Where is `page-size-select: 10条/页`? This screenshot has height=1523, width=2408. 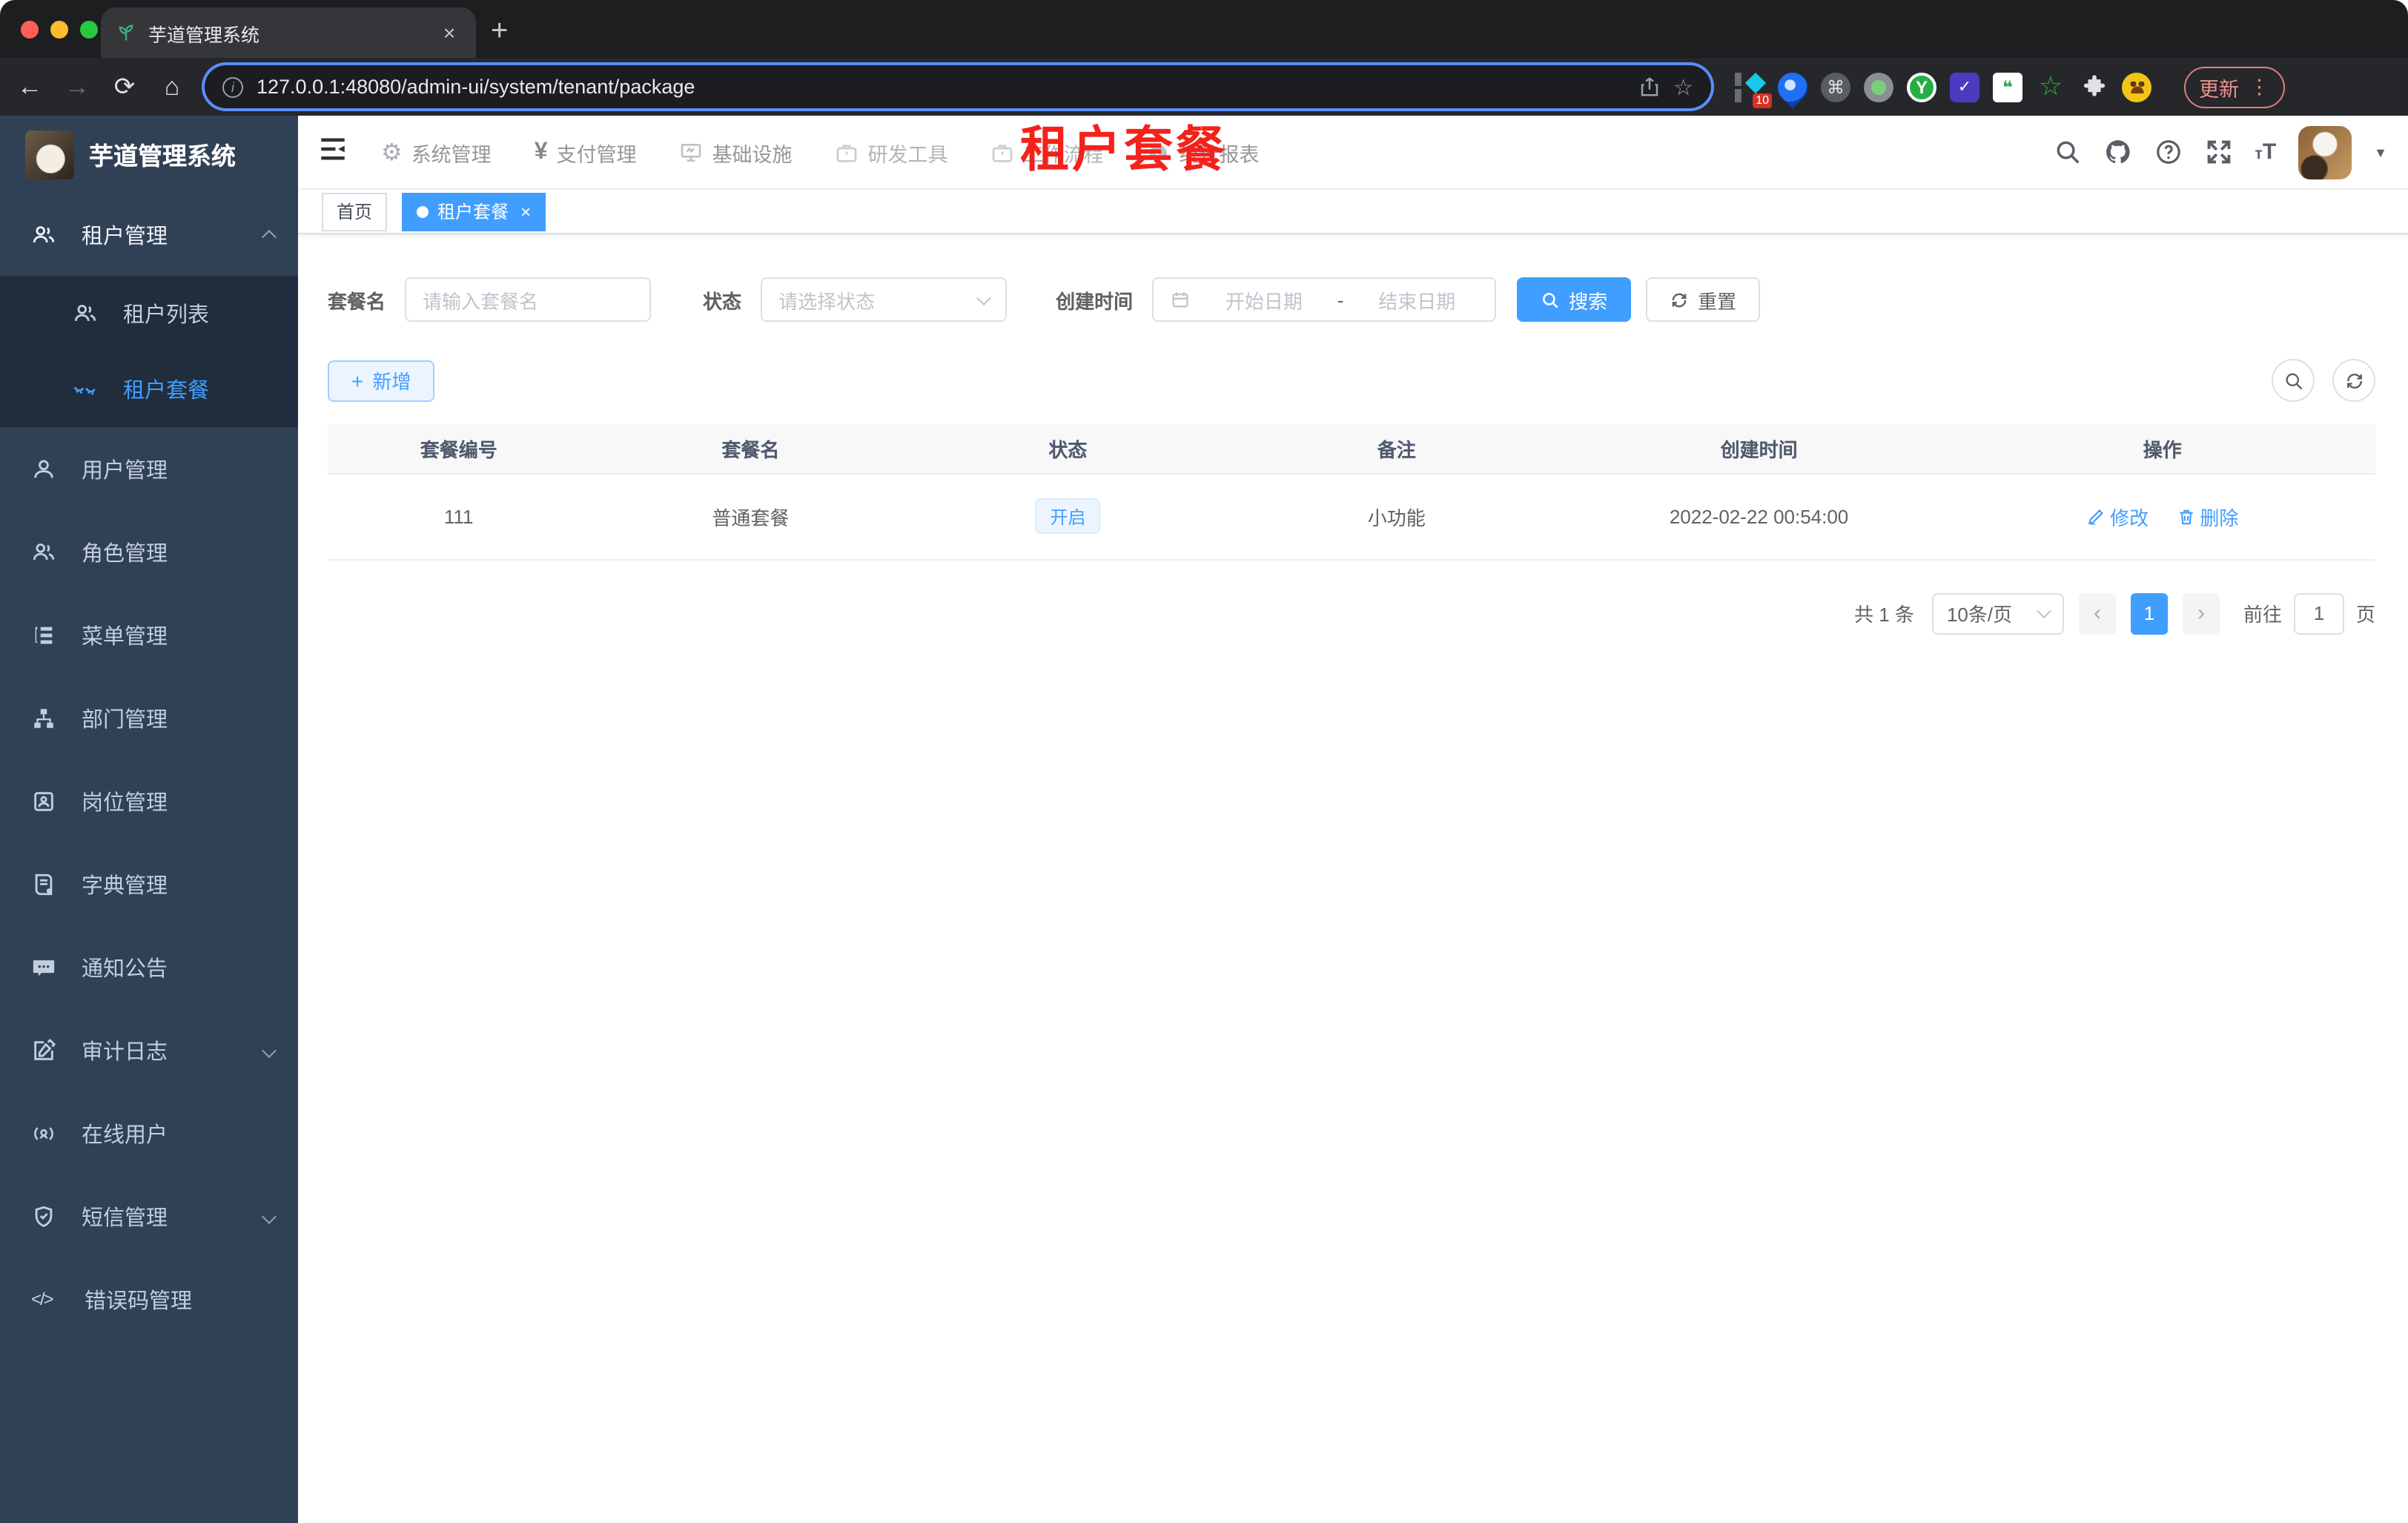
page-size-select: 10条/页 is located at coordinates (1997, 613).